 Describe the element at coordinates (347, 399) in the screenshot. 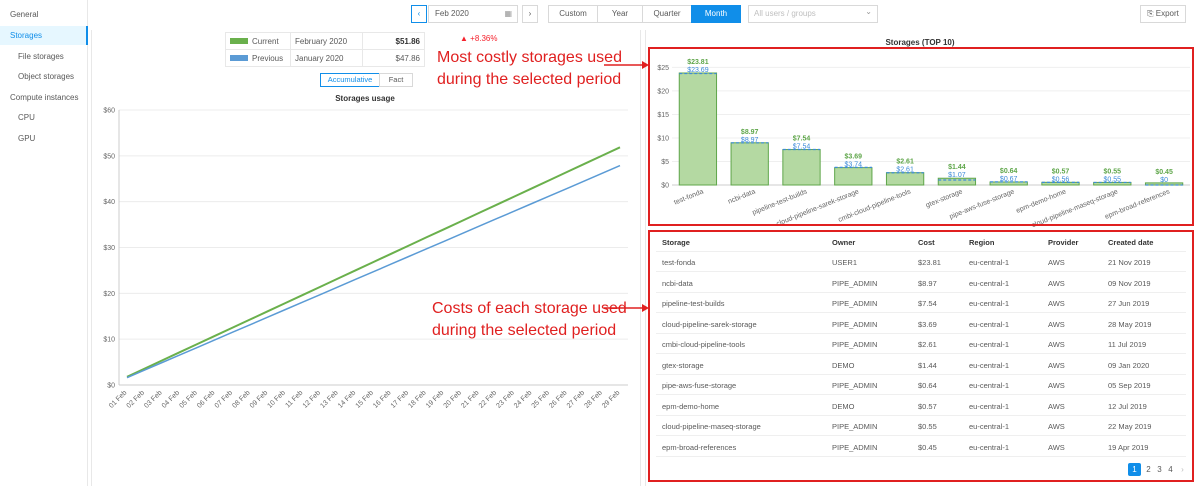

I see `x-tick-label: 14 Feb` at that location.